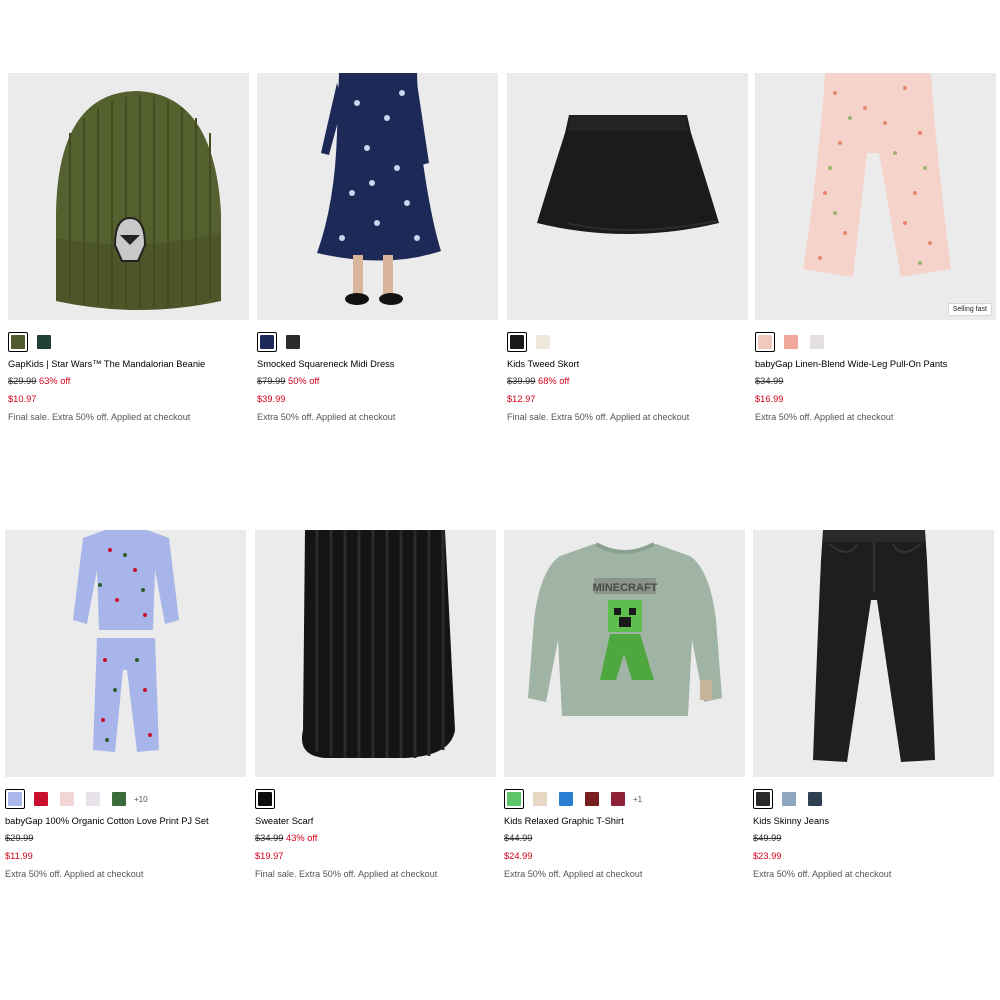 The width and height of the screenshot is (1000, 1000). What do you see at coordinates (521, 381) in the screenshot?
I see `original-price: $39.99` at bounding box center [521, 381].